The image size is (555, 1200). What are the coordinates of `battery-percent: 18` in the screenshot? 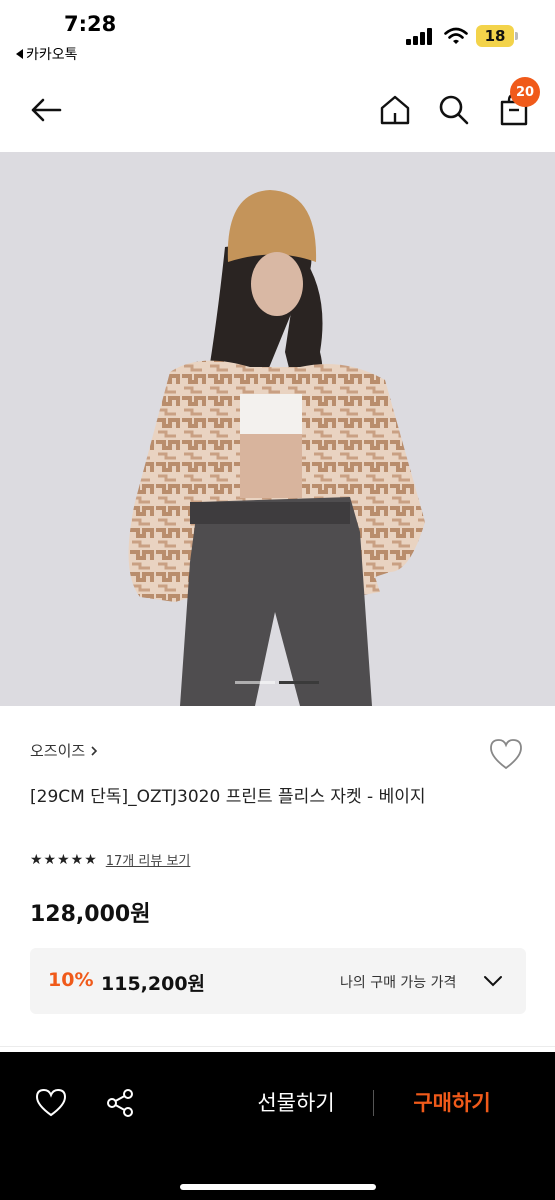 It's located at (495, 36).